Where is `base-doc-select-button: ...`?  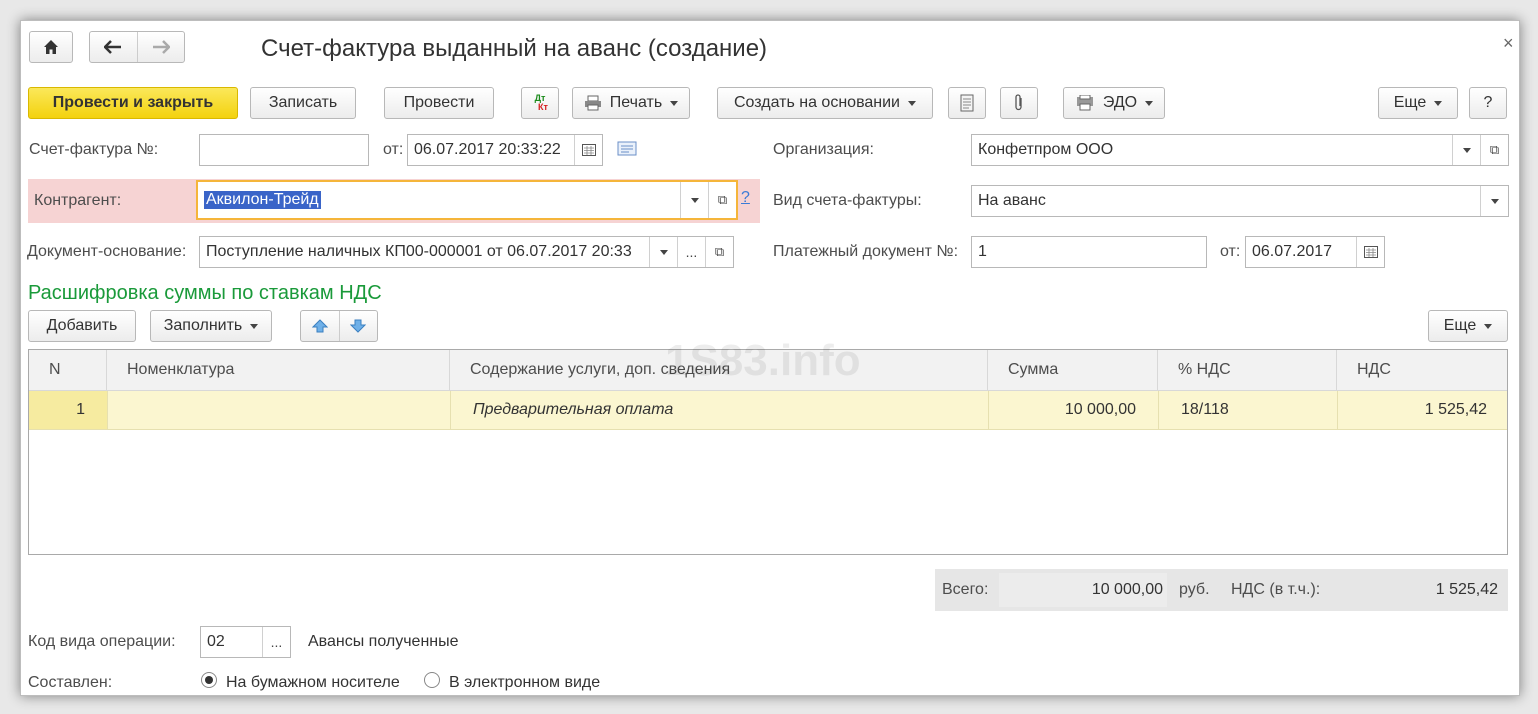
base-doc-select-button: ... is located at coordinates (691, 252).